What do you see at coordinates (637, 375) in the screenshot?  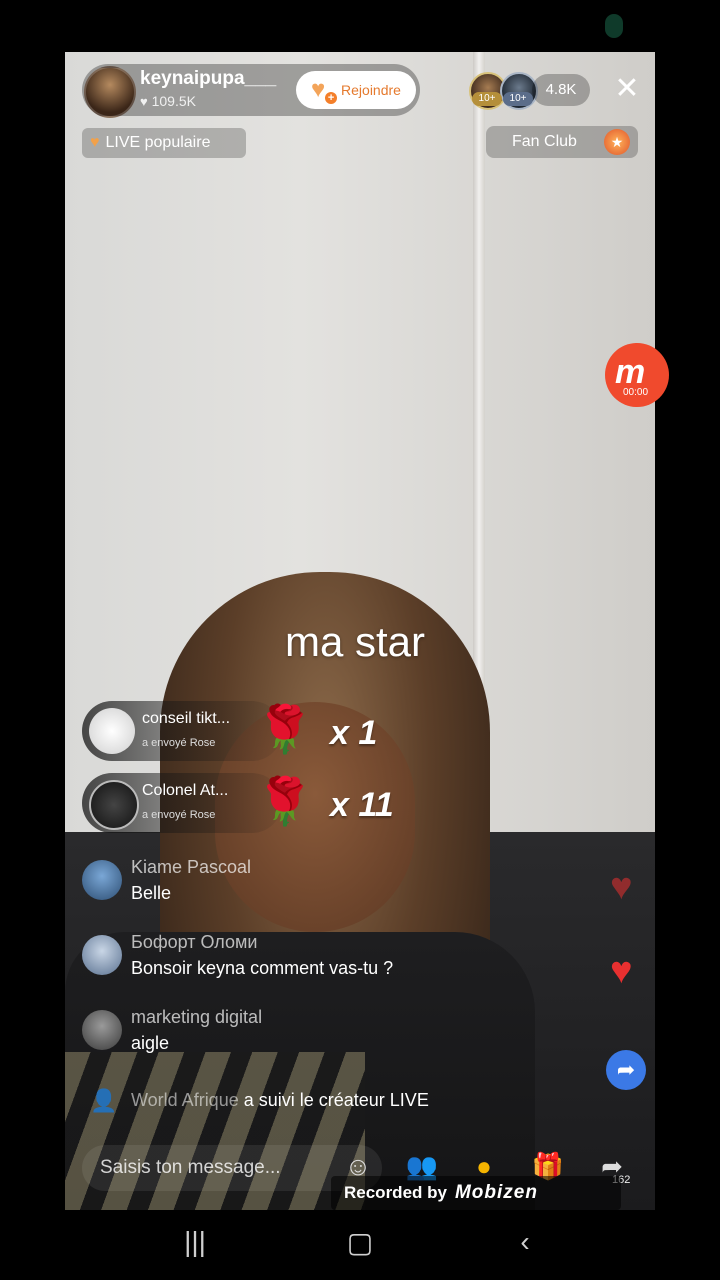 I see `mobizen-recorder-button: m 00:00` at bounding box center [637, 375].